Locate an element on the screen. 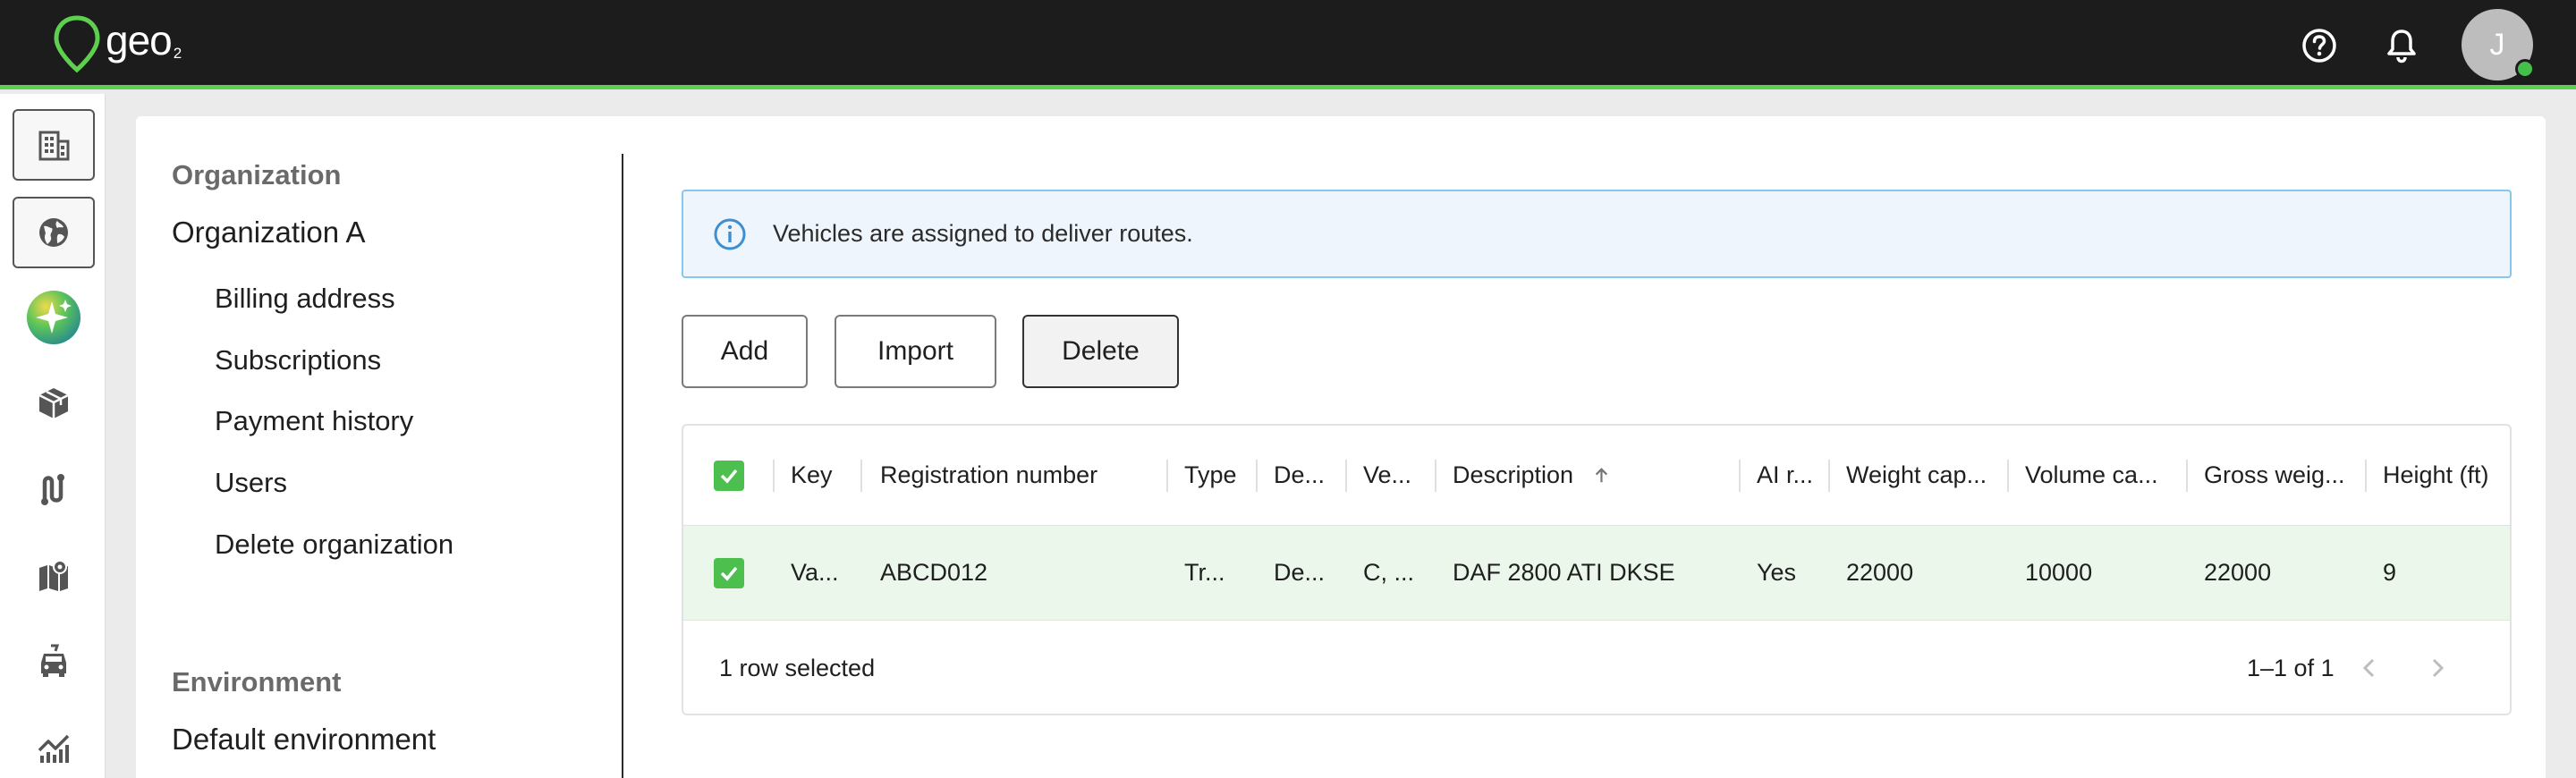 This screenshot has width=2576, height=778. rail-item-ai is located at coordinates (54, 317).